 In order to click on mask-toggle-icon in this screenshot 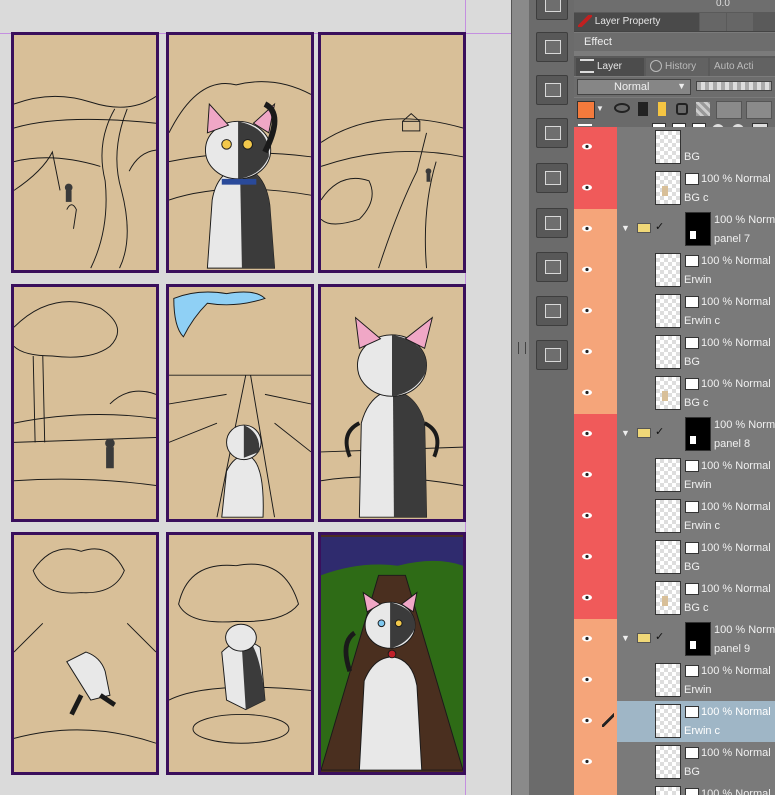, I will do `click(729, 110)`.